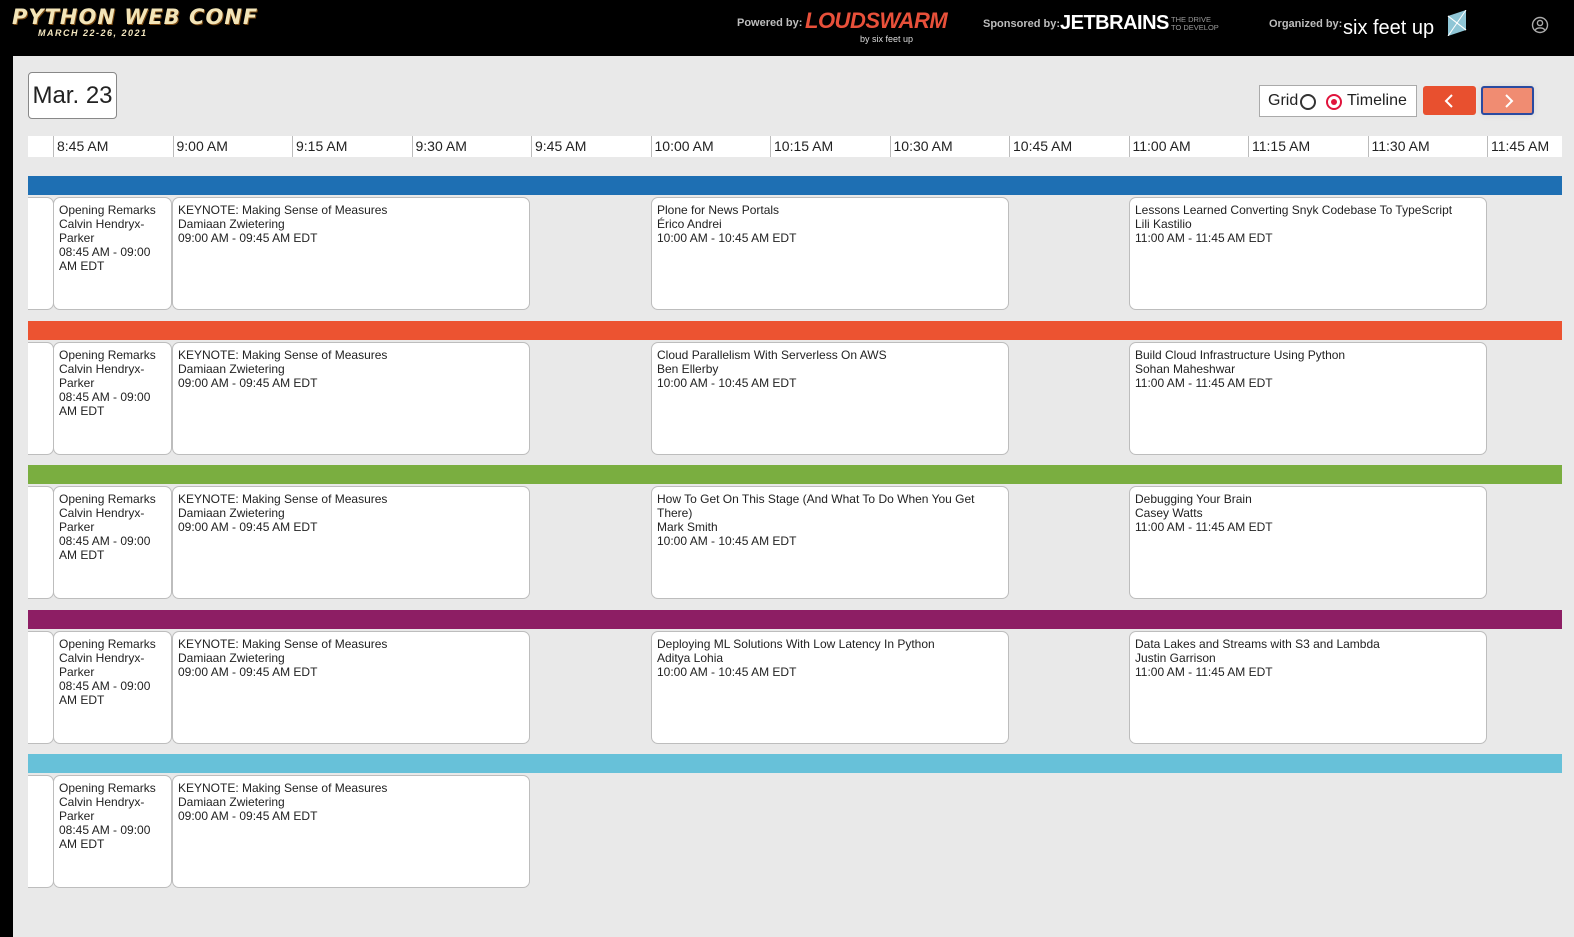 The height and width of the screenshot is (937, 1574). I want to click on session-speaker: Ben Ellerby, so click(688, 368).